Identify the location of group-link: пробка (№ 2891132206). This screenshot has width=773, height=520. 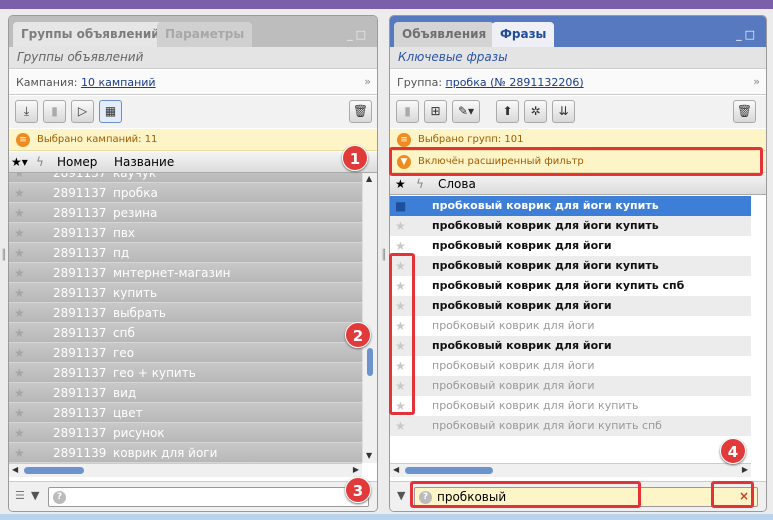
(515, 82).